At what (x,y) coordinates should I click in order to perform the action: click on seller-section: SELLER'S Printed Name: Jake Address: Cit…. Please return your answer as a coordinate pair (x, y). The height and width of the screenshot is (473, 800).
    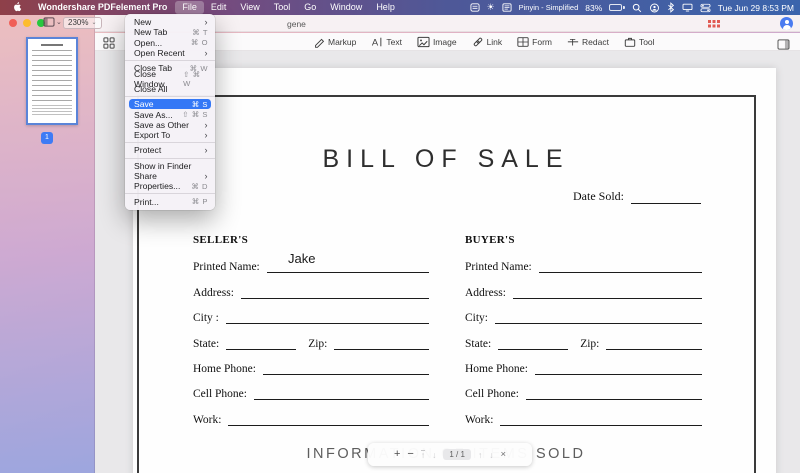
    Looking at the image, I should click on (311, 330).